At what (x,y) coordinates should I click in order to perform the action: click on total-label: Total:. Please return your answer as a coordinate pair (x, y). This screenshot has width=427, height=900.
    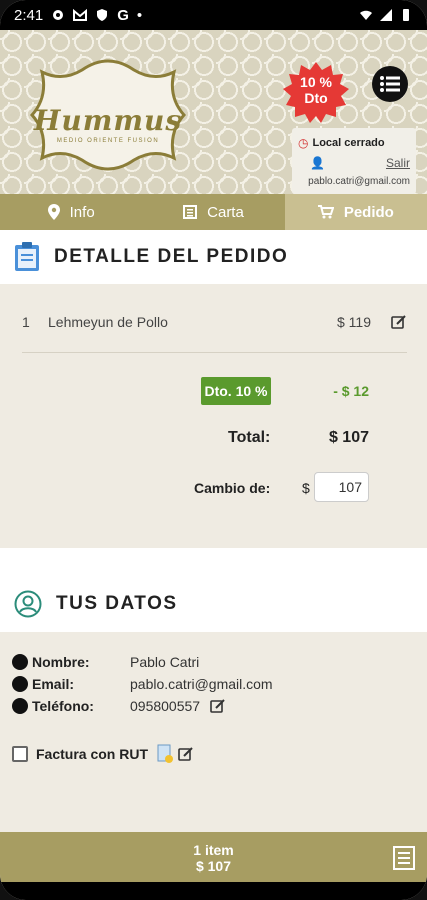
    Looking at the image, I should click on (249, 437).